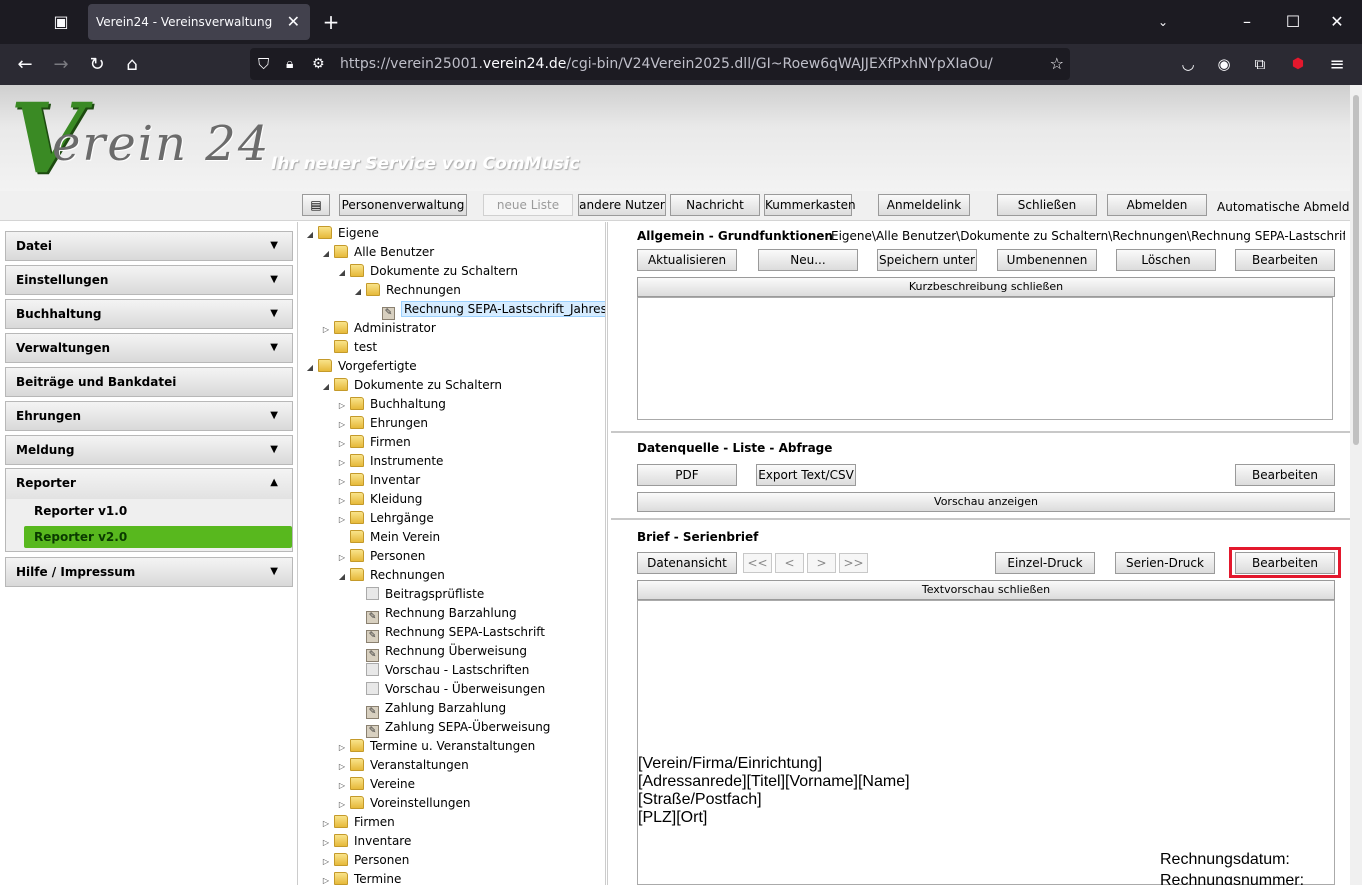  Describe the element at coordinates (428, 709) in the screenshot. I see `tree-node: ✎ Zahlung Barzahlung` at that location.